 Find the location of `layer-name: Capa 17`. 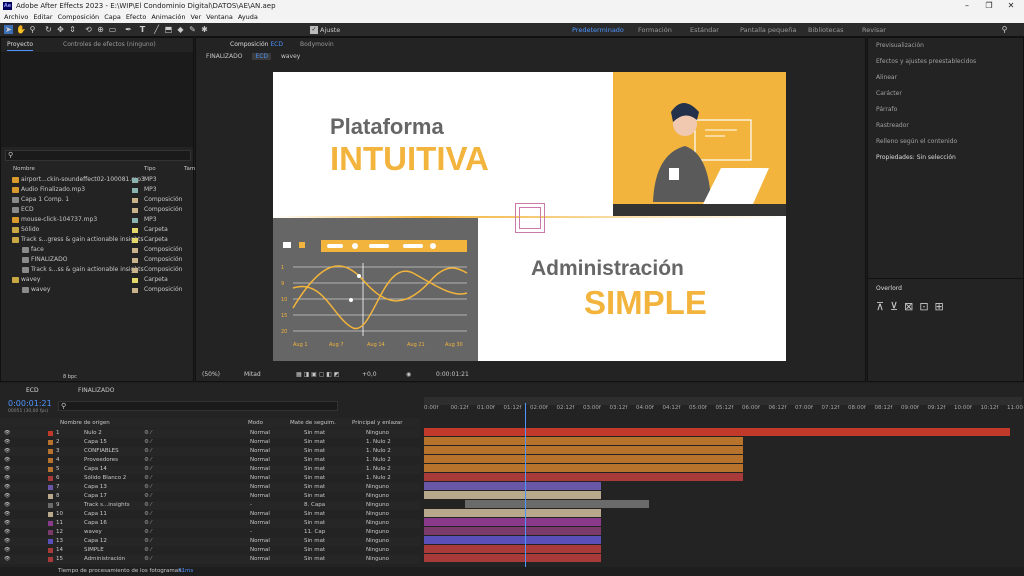

layer-name: Capa 17 is located at coordinates (95, 496).